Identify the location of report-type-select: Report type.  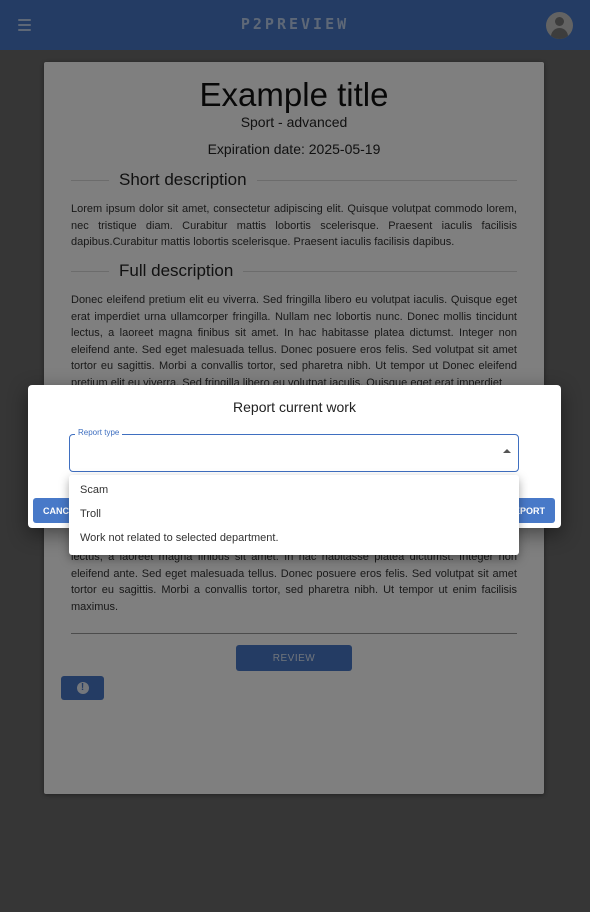
(294, 450).